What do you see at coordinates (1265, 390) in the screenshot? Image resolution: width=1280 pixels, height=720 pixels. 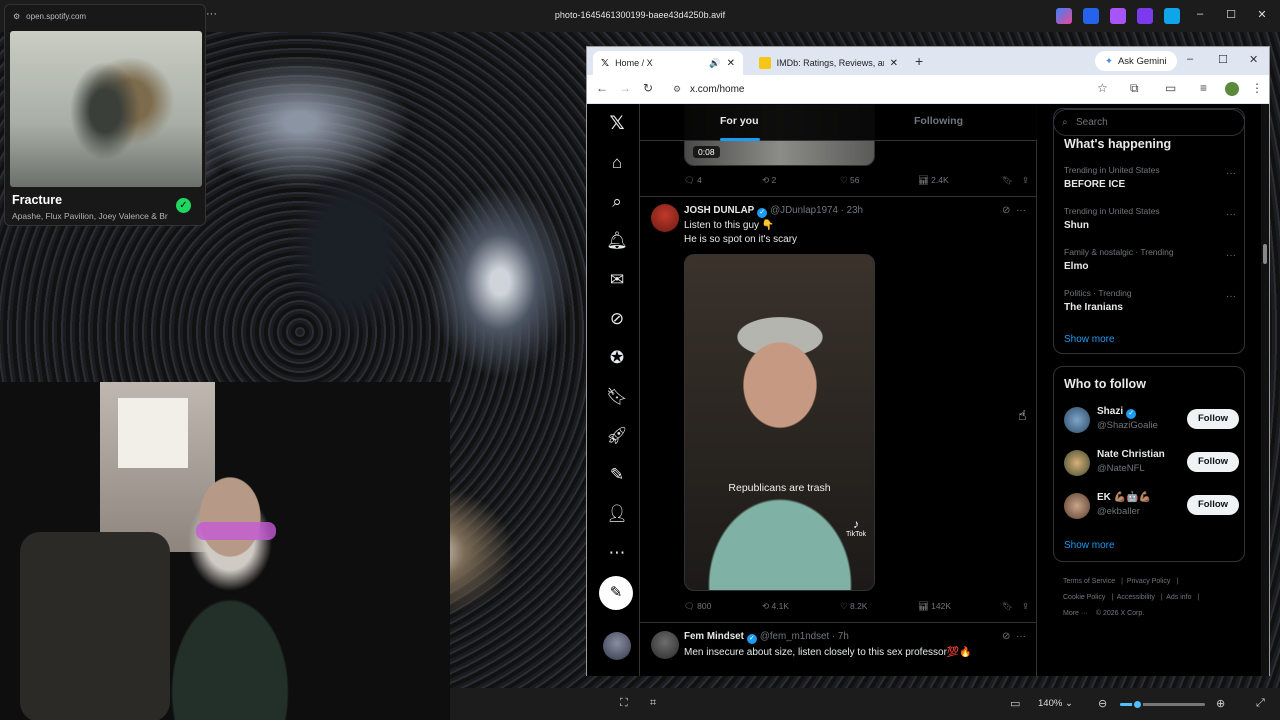 I see `page-scrollbar` at bounding box center [1265, 390].